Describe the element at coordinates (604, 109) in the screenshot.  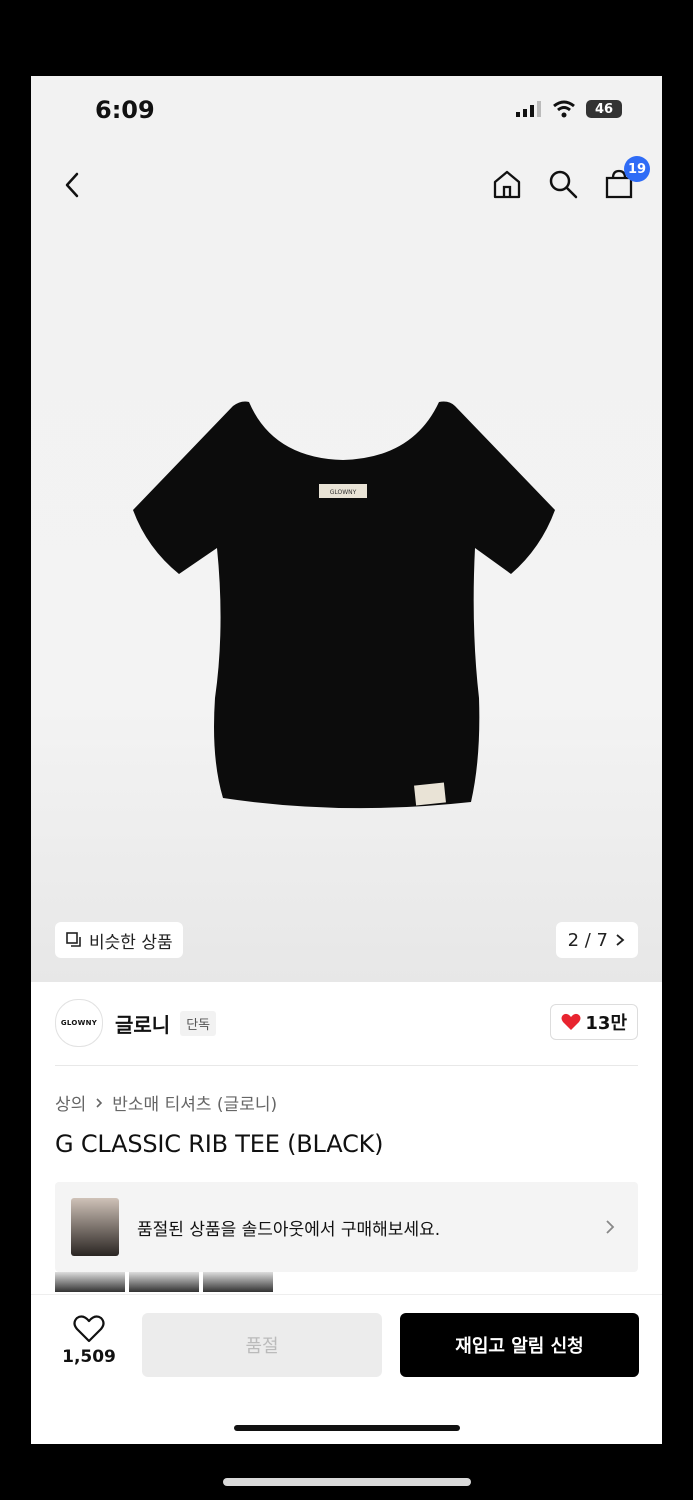
I see `battery-icon: 46` at that location.